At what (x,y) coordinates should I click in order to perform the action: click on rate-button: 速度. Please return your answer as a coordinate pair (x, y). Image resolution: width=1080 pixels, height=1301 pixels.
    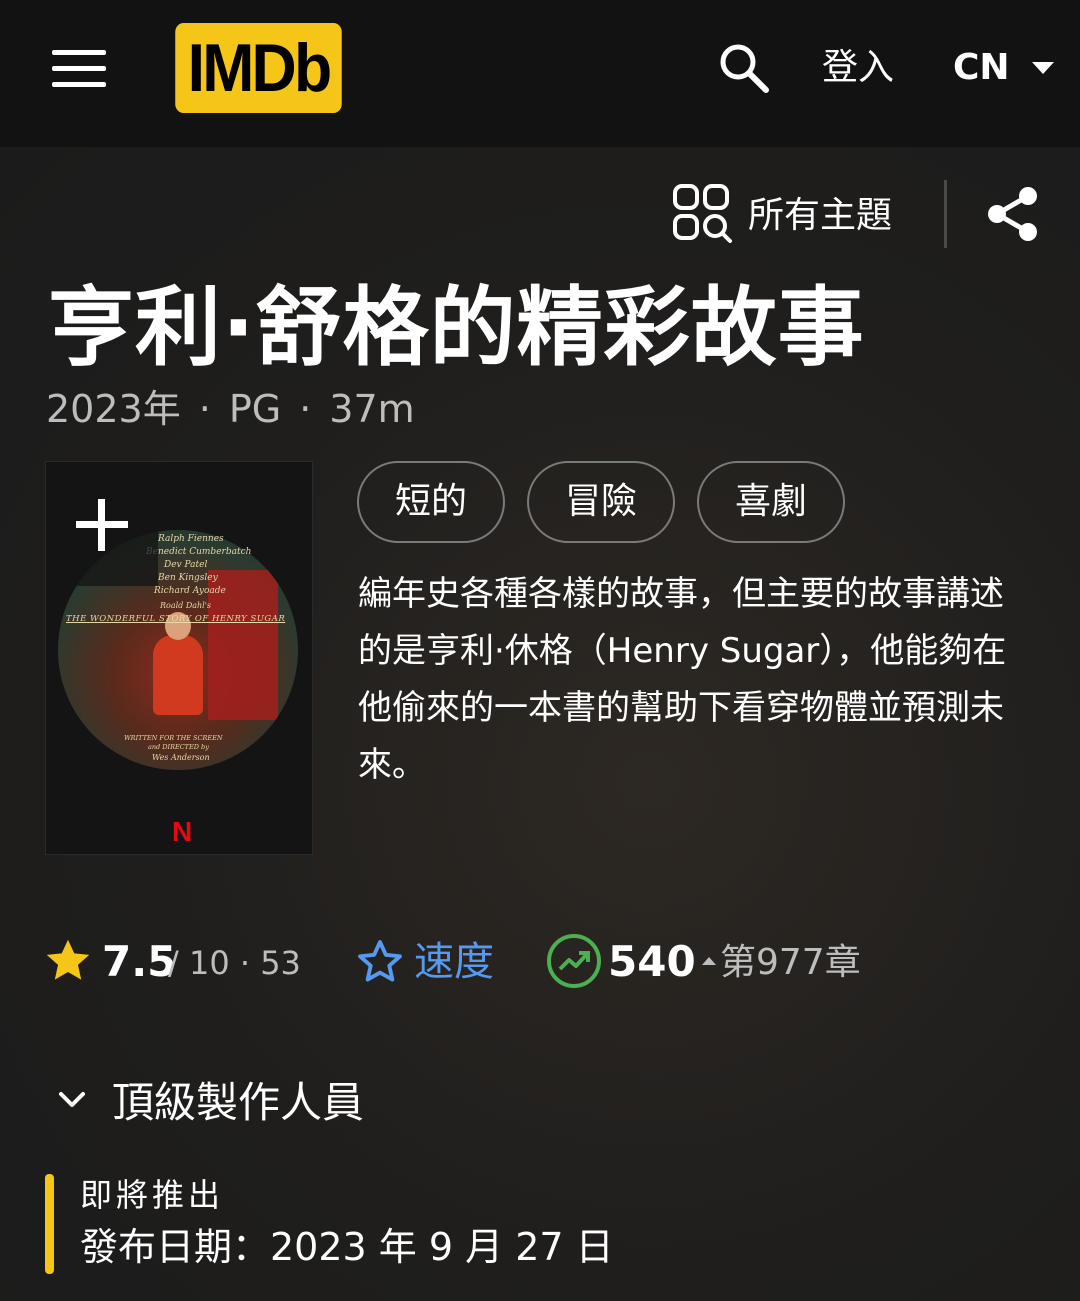
    Looking at the image, I should click on (454, 962).